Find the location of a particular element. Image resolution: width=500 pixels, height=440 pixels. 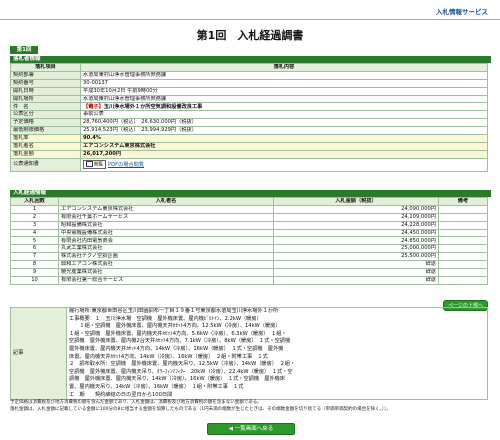

bidder-name: 有限会社千葉ホームサービス is located at coordinates (166, 217).